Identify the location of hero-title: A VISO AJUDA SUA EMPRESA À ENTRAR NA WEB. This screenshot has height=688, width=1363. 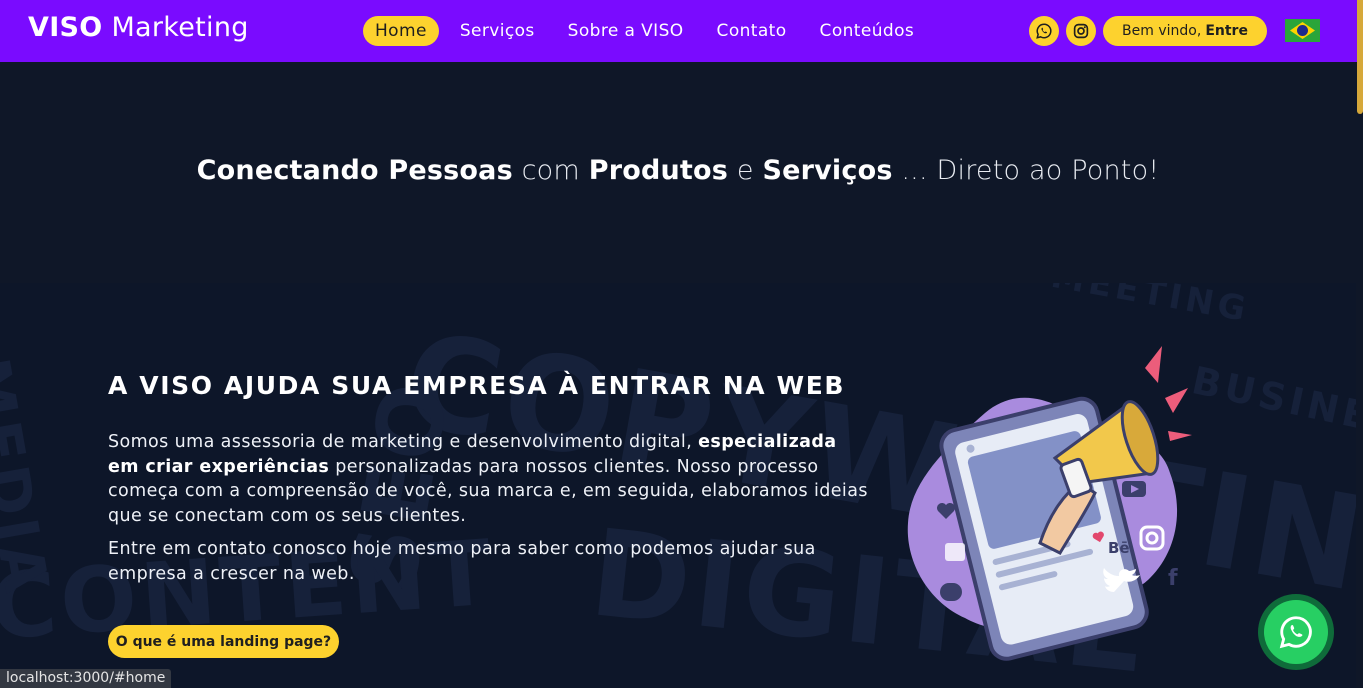
(476, 385).